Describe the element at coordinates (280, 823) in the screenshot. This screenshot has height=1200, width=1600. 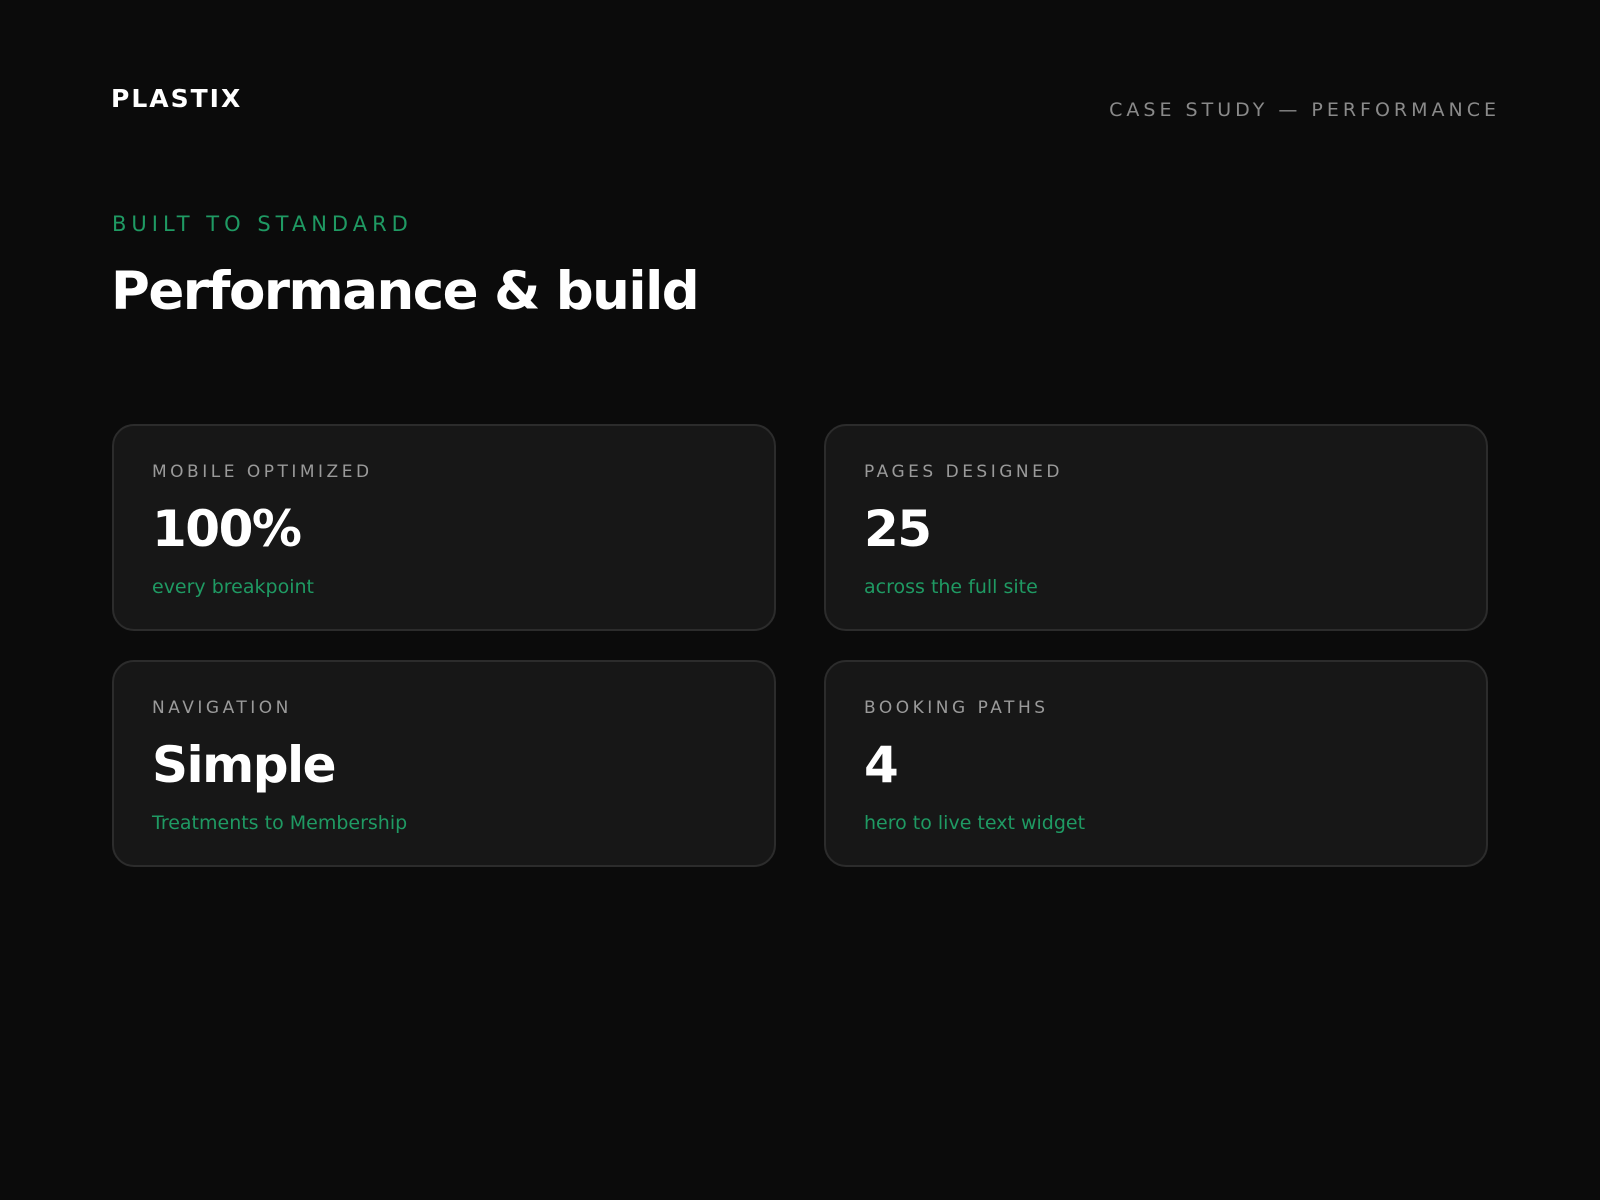
I see `stat-note: Treatments to Membership` at that location.